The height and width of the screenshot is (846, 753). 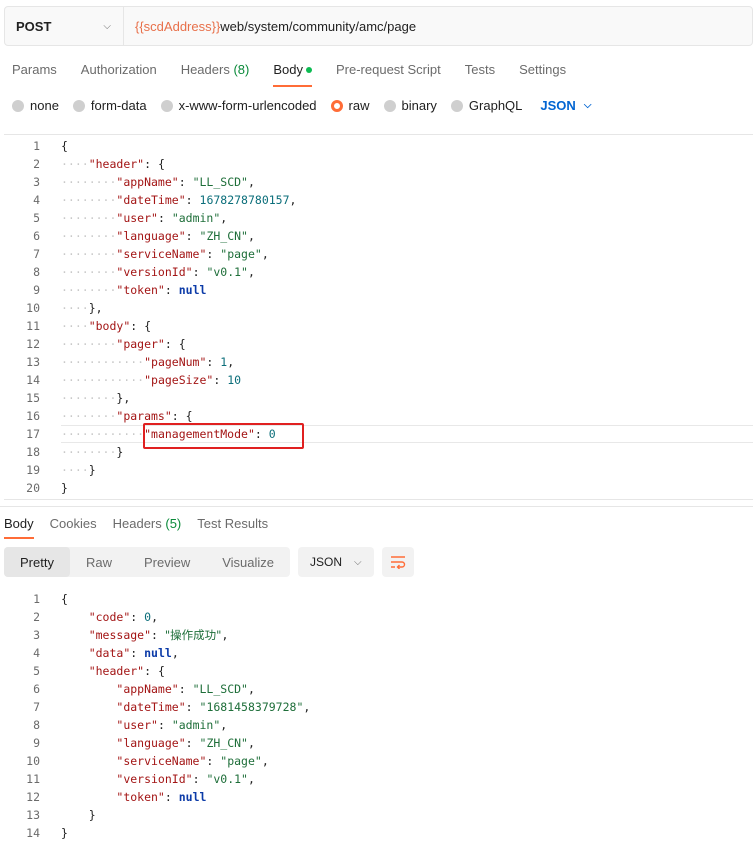 I want to click on radio-x-www-form-urlencoded: x-www-form-urlencoded, so click(x=238, y=105).